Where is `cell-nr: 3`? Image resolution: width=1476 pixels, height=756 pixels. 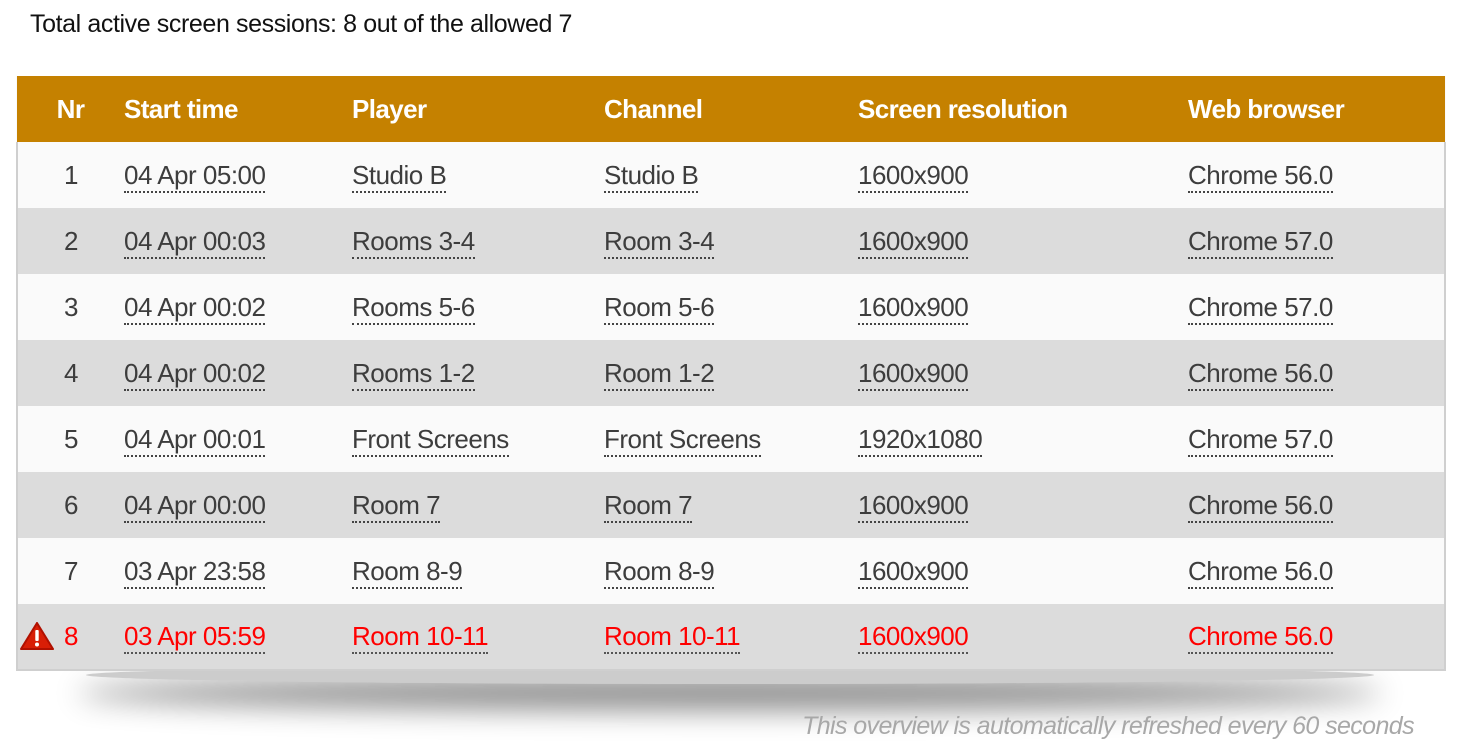 cell-nr: 3 is located at coordinates (70, 307).